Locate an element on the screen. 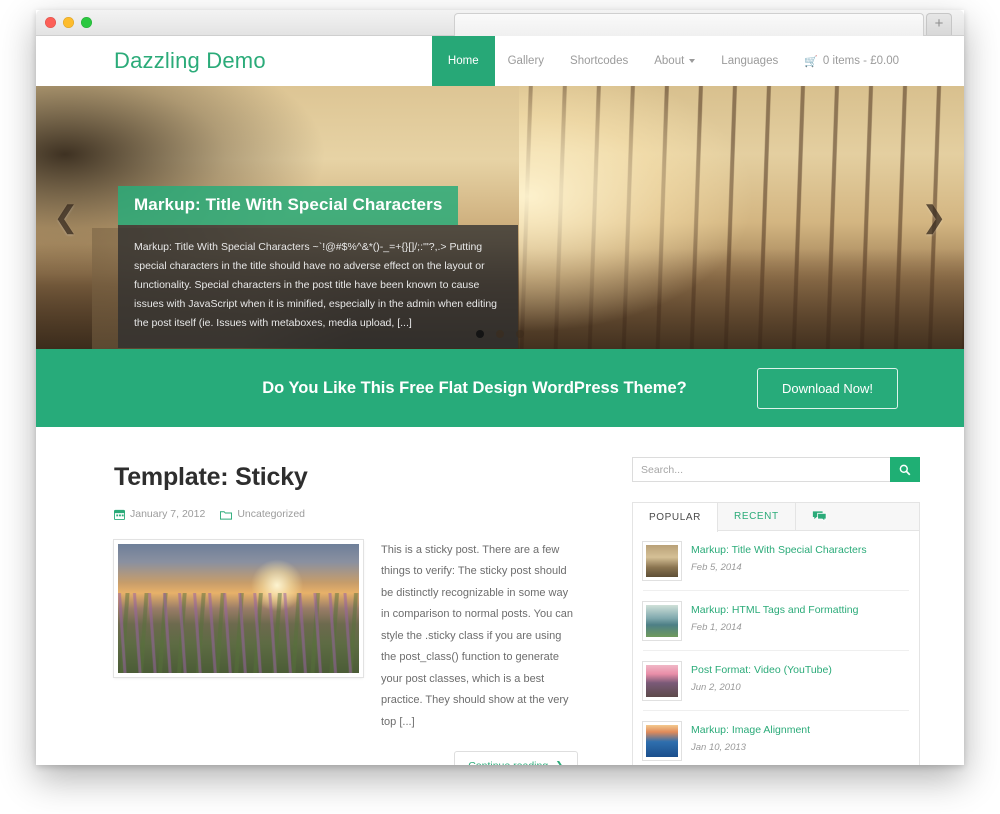 The width and height of the screenshot is (1000, 814). comments-icon is located at coordinates (819, 516).